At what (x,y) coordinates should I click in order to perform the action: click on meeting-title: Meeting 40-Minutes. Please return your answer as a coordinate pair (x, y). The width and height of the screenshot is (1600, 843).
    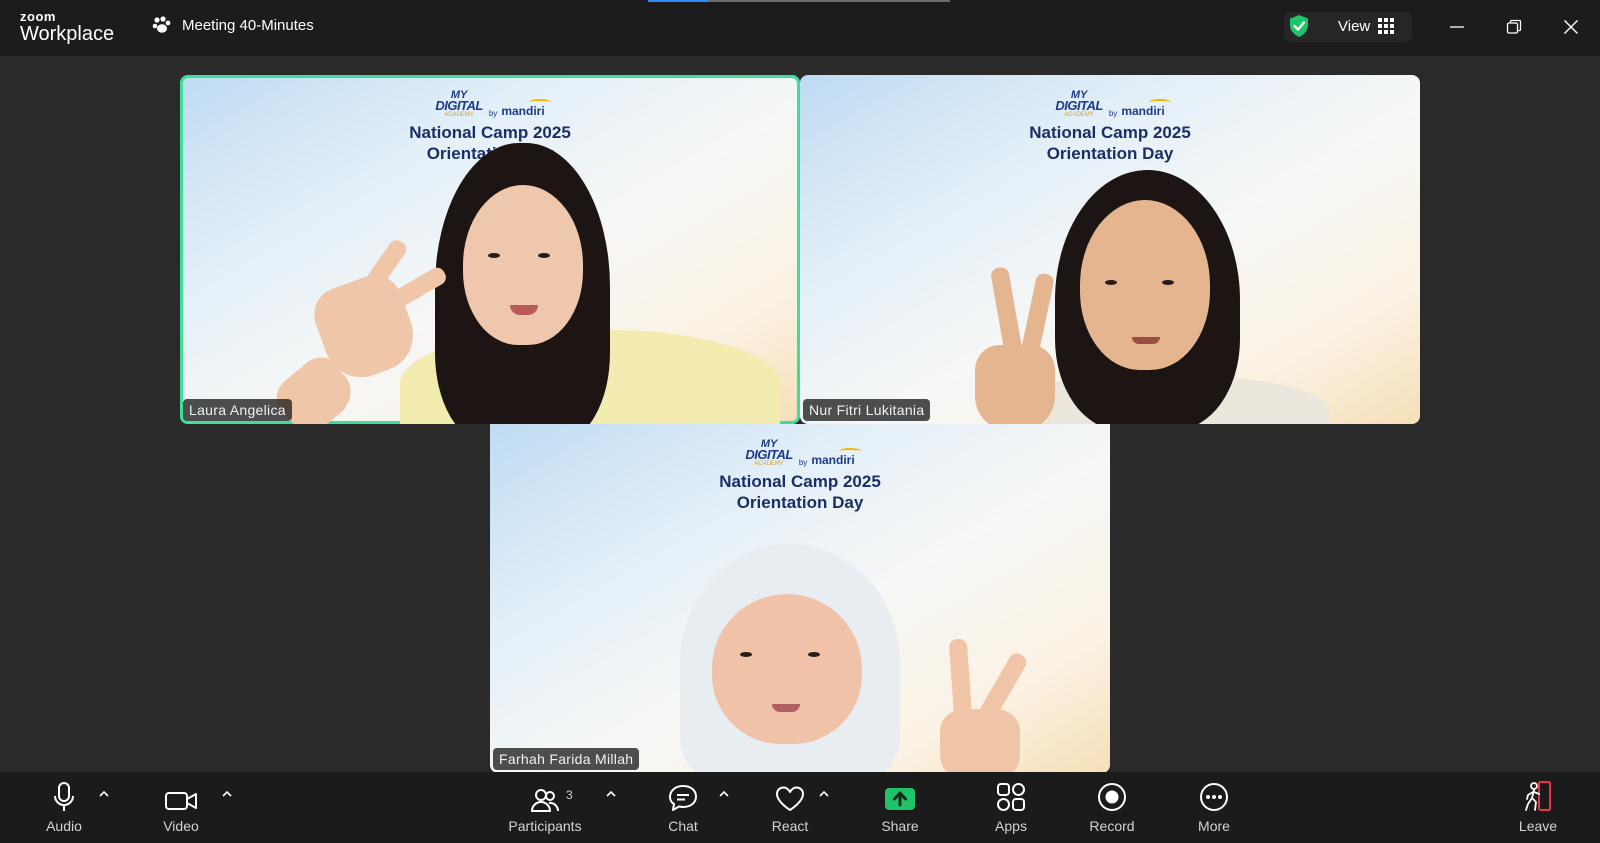
    Looking at the image, I should click on (248, 25).